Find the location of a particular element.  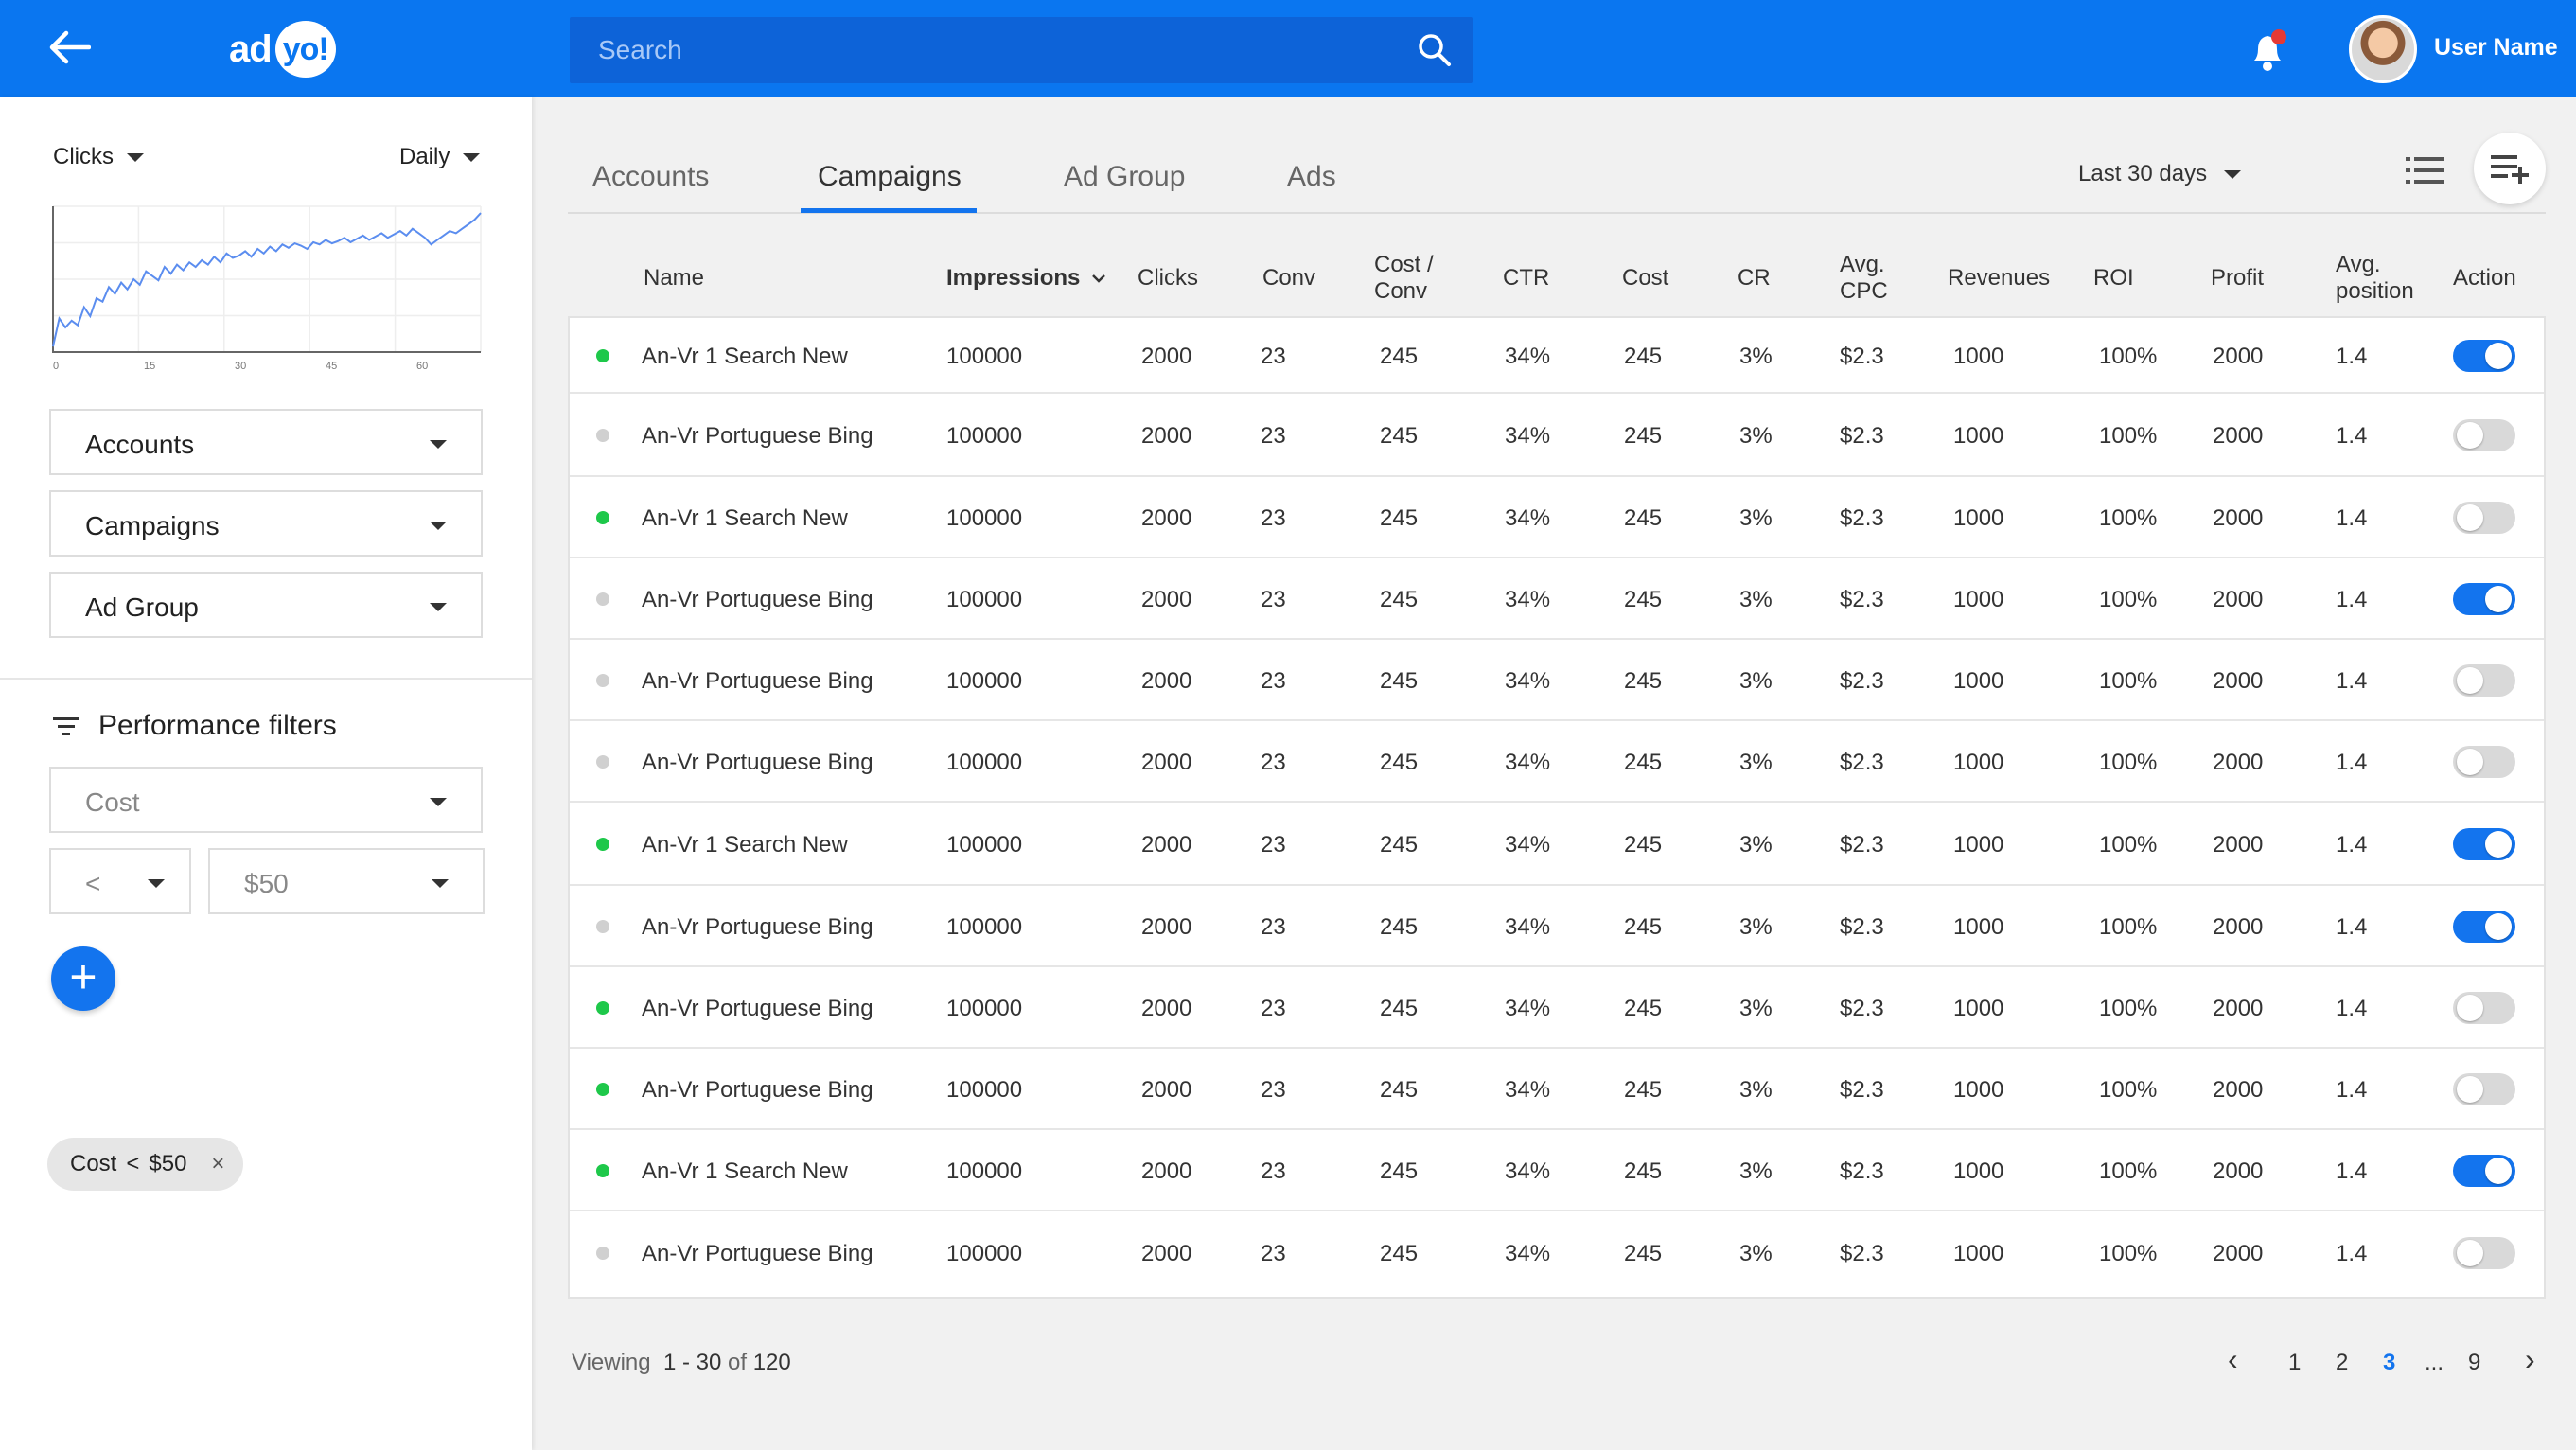

filter-operator-select: < is located at coordinates (120, 881).